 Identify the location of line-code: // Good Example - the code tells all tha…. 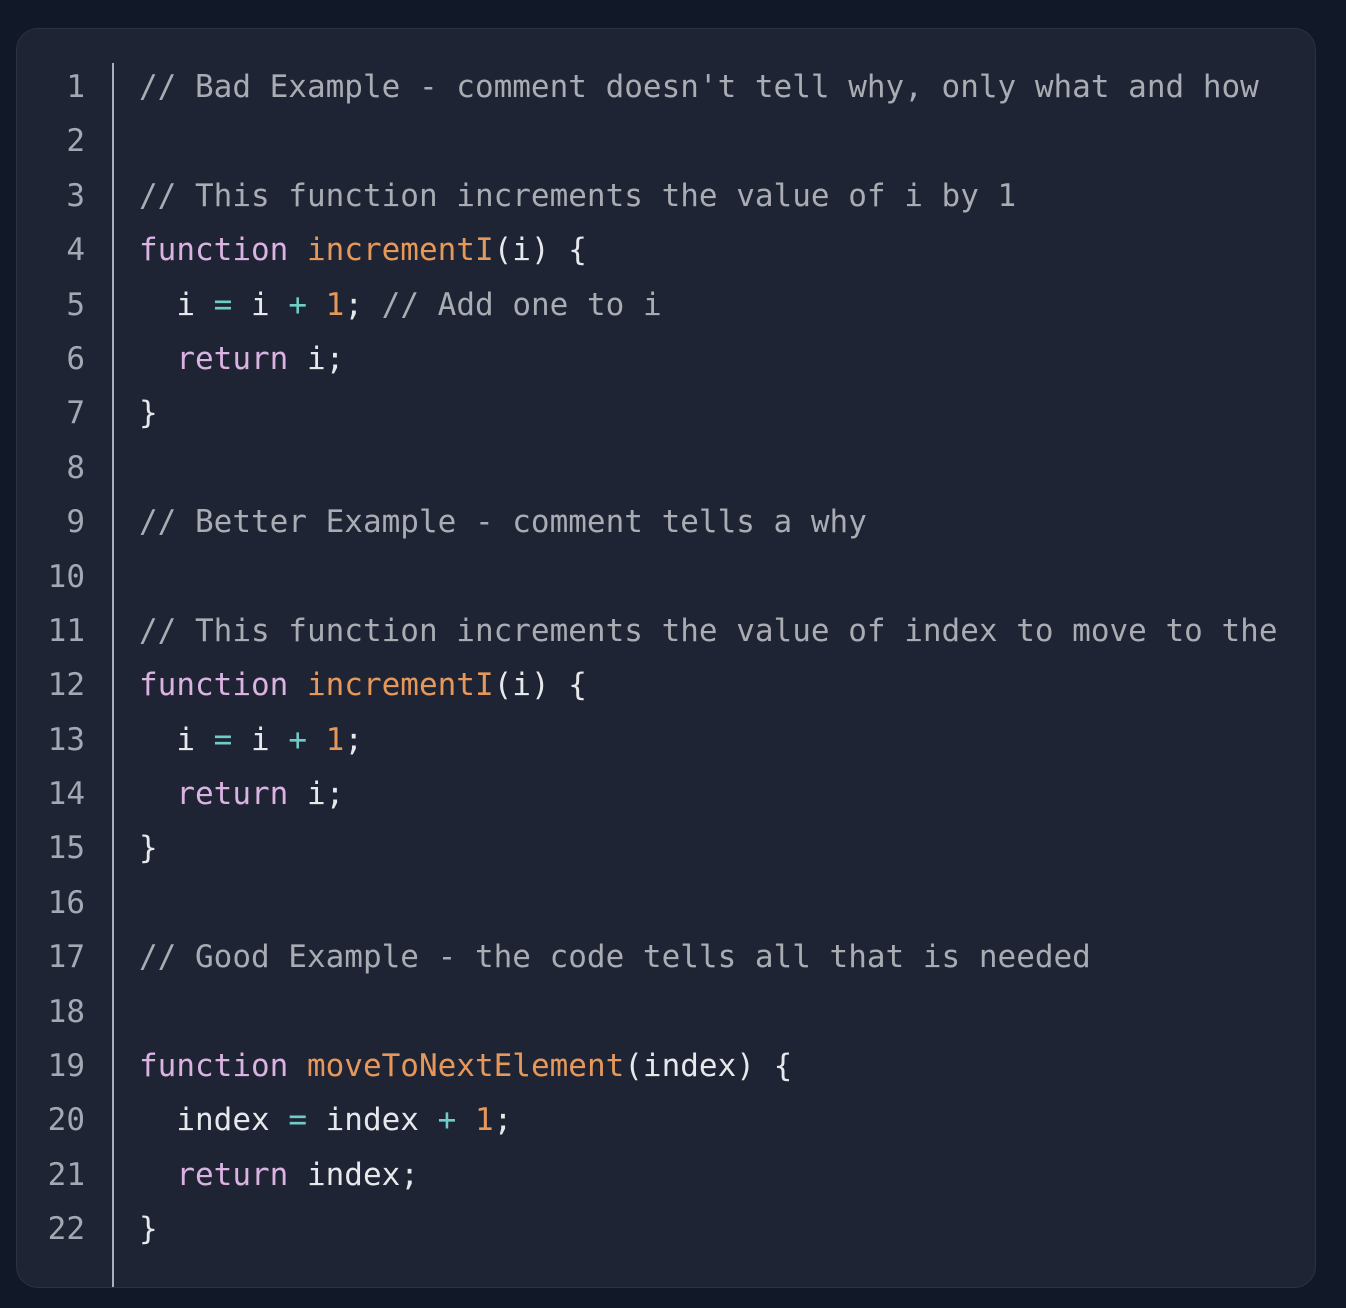
(615, 957).